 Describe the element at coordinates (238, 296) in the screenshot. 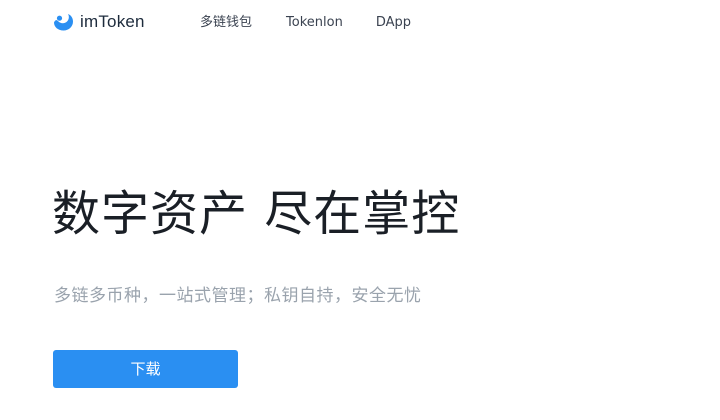

I see `hero-subtitle: 多链多币种，一站式管理；私钥自持，安全无忧` at that location.